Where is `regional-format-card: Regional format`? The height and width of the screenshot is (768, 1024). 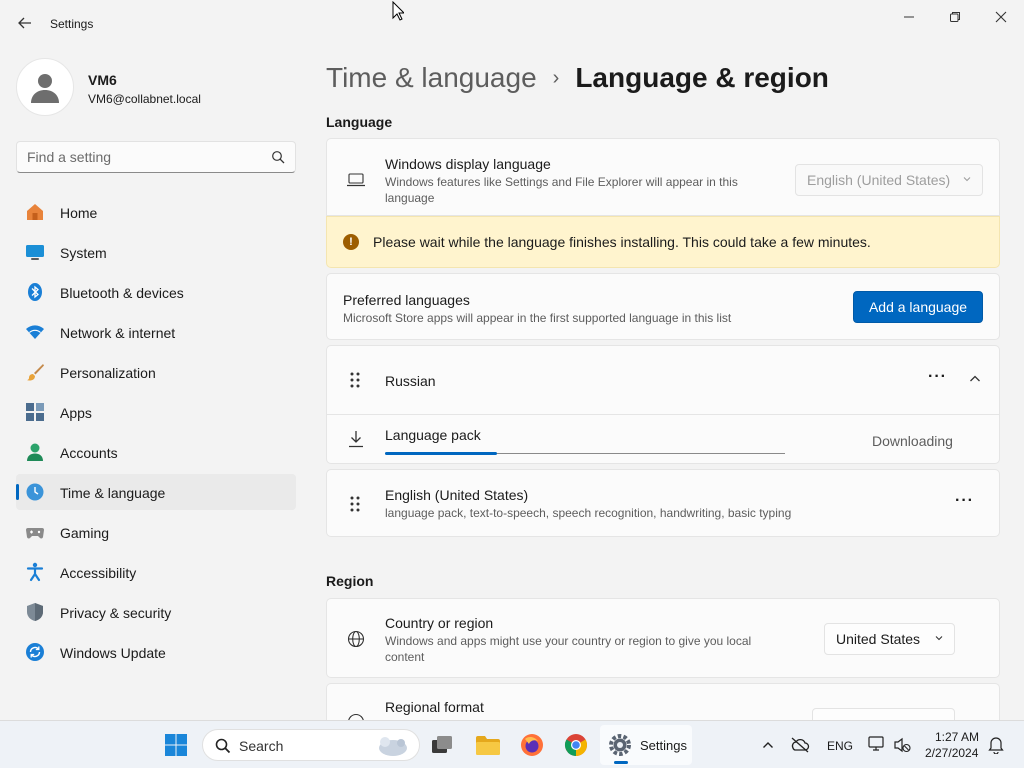 regional-format-card: Regional format is located at coordinates (663, 701).